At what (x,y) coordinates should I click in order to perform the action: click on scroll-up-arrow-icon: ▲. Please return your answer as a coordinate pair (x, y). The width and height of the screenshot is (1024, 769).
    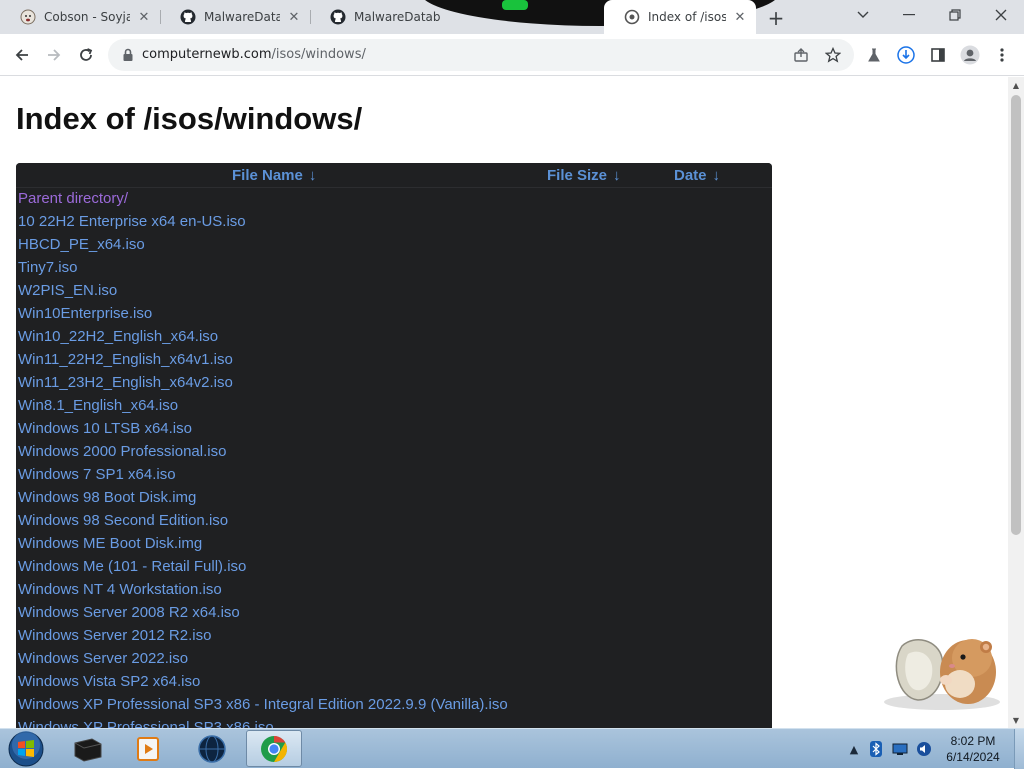
    Looking at the image, I should click on (1016, 85).